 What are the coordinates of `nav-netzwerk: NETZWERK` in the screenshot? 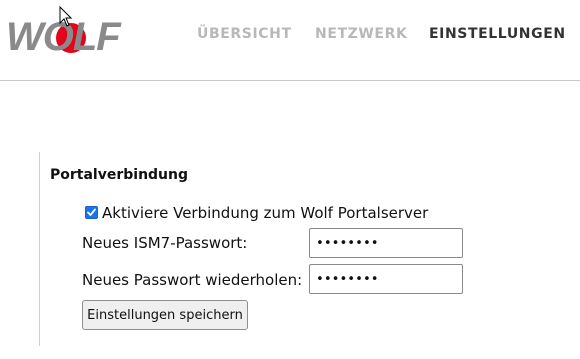 It's located at (361, 34).